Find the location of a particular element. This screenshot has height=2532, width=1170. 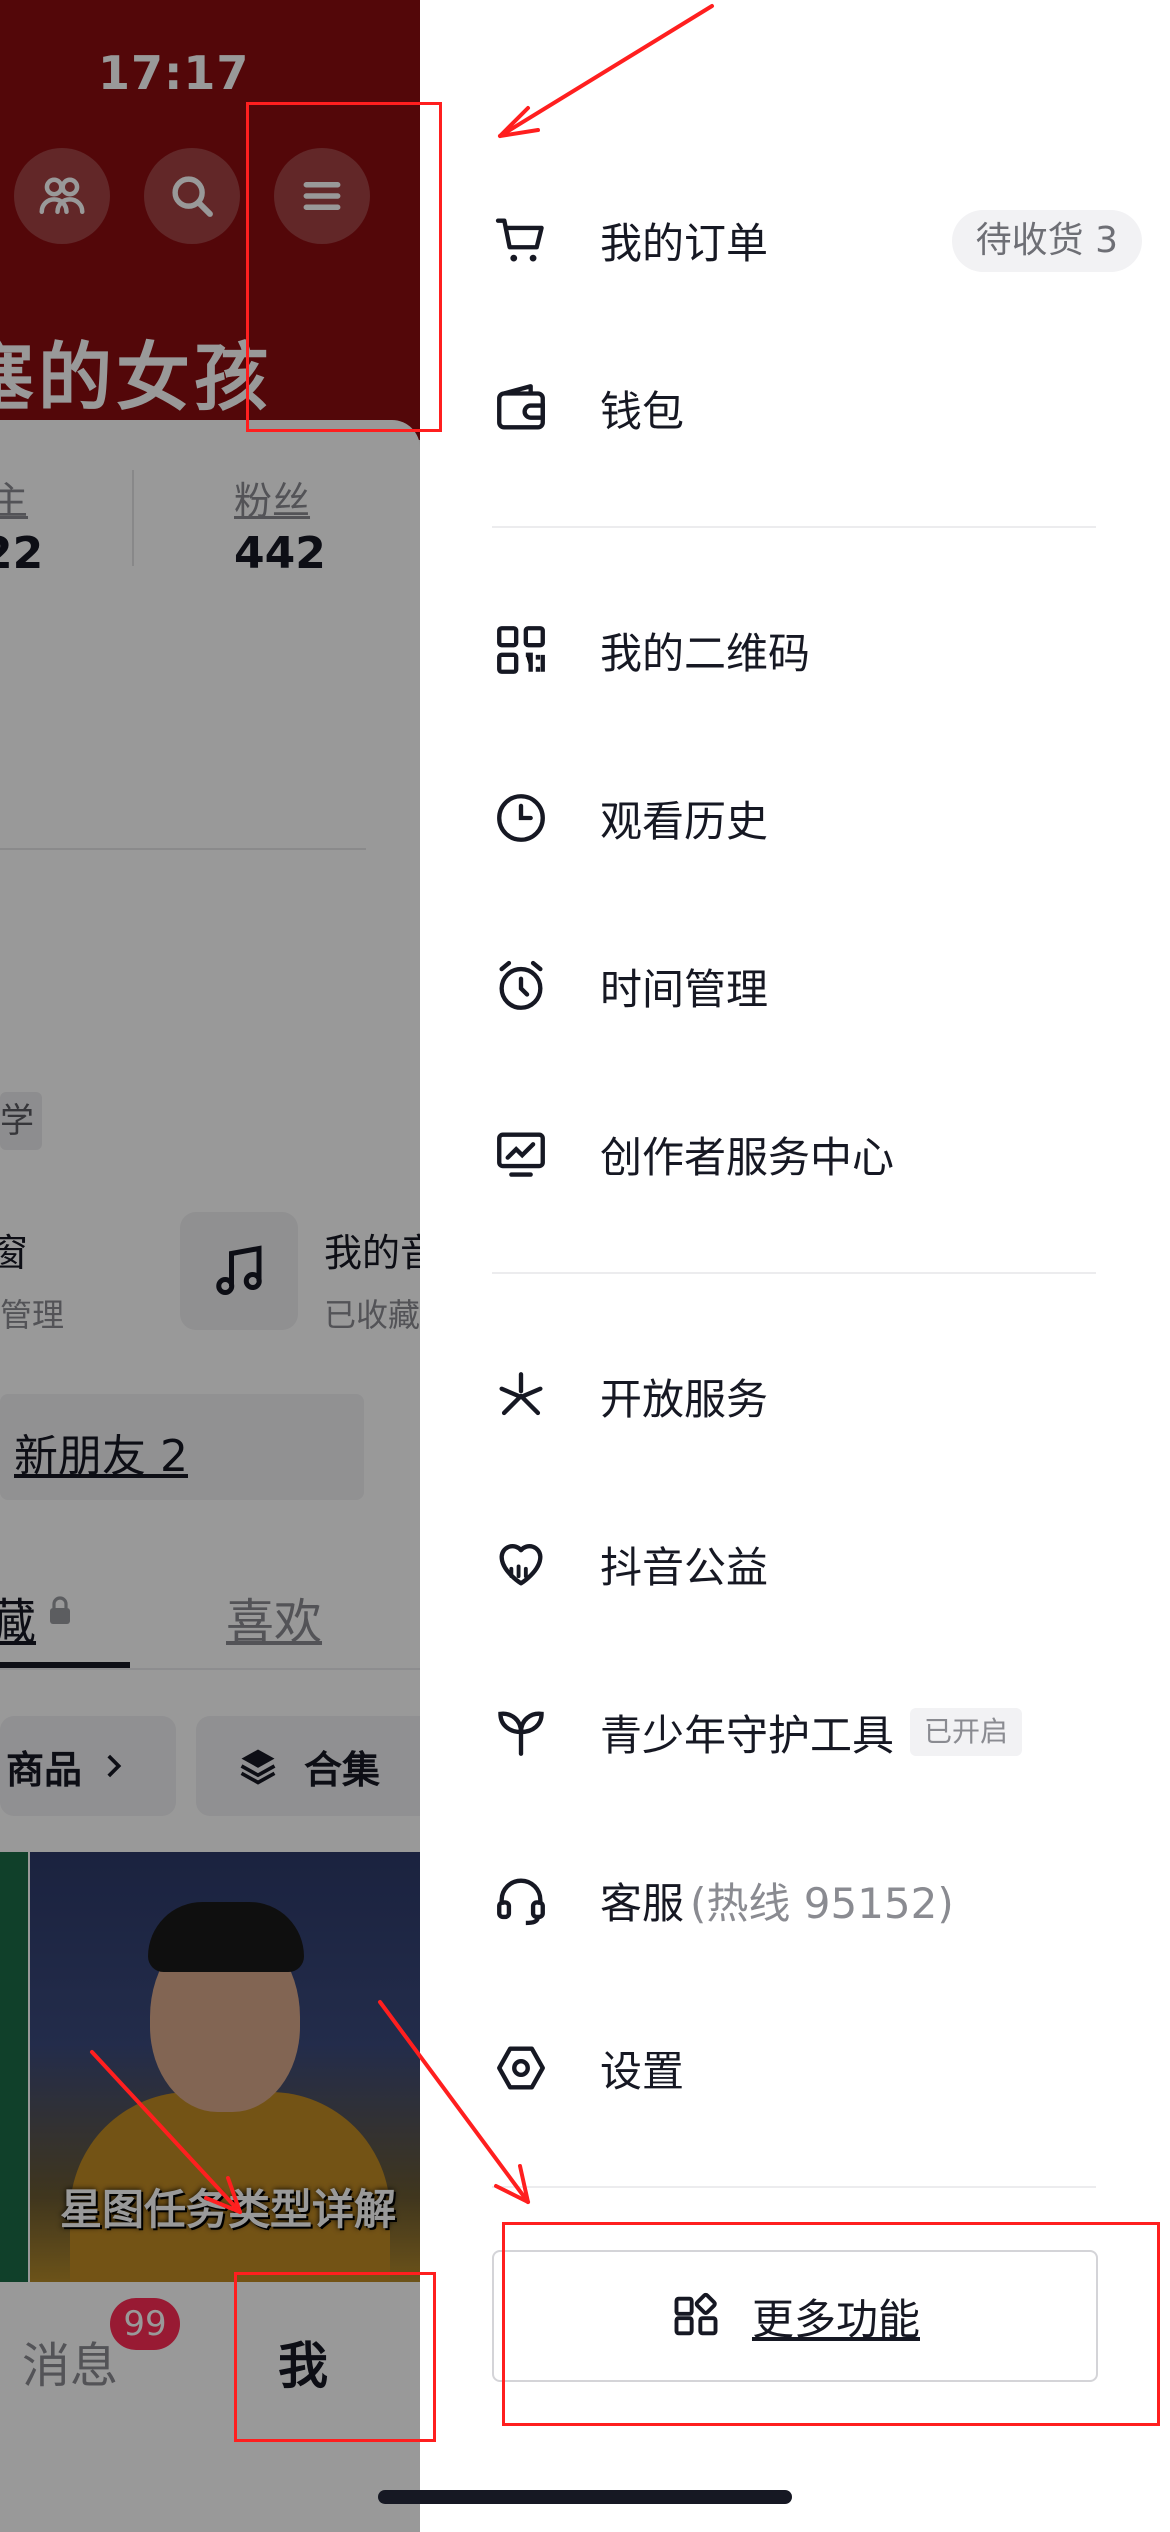

menu-item-label: 时间管理 is located at coordinates (684, 989).